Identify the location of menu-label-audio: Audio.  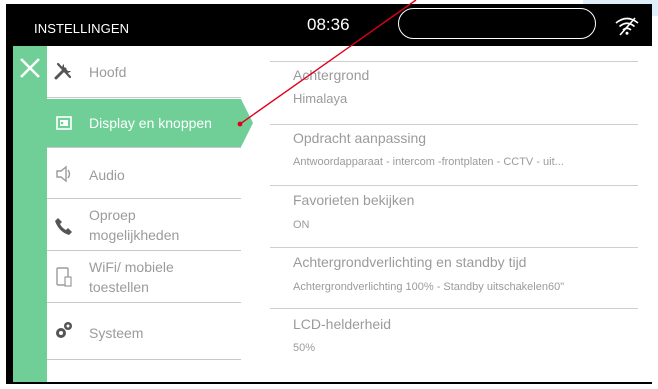
(107, 175).